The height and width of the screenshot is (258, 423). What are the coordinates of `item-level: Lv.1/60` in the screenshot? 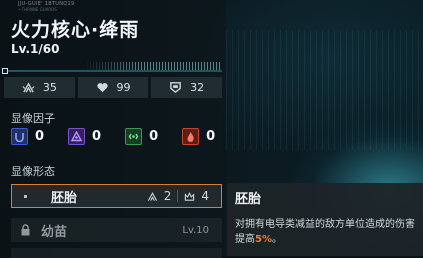 It's located at (35, 49).